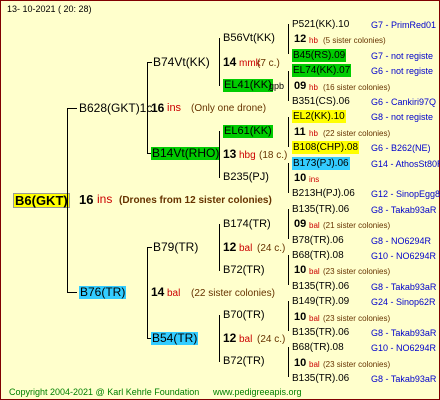 The image size is (440, 400). What do you see at coordinates (244, 315) in the screenshot?
I see `queen-b70: B70(TR)` at bounding box center [244, 315].